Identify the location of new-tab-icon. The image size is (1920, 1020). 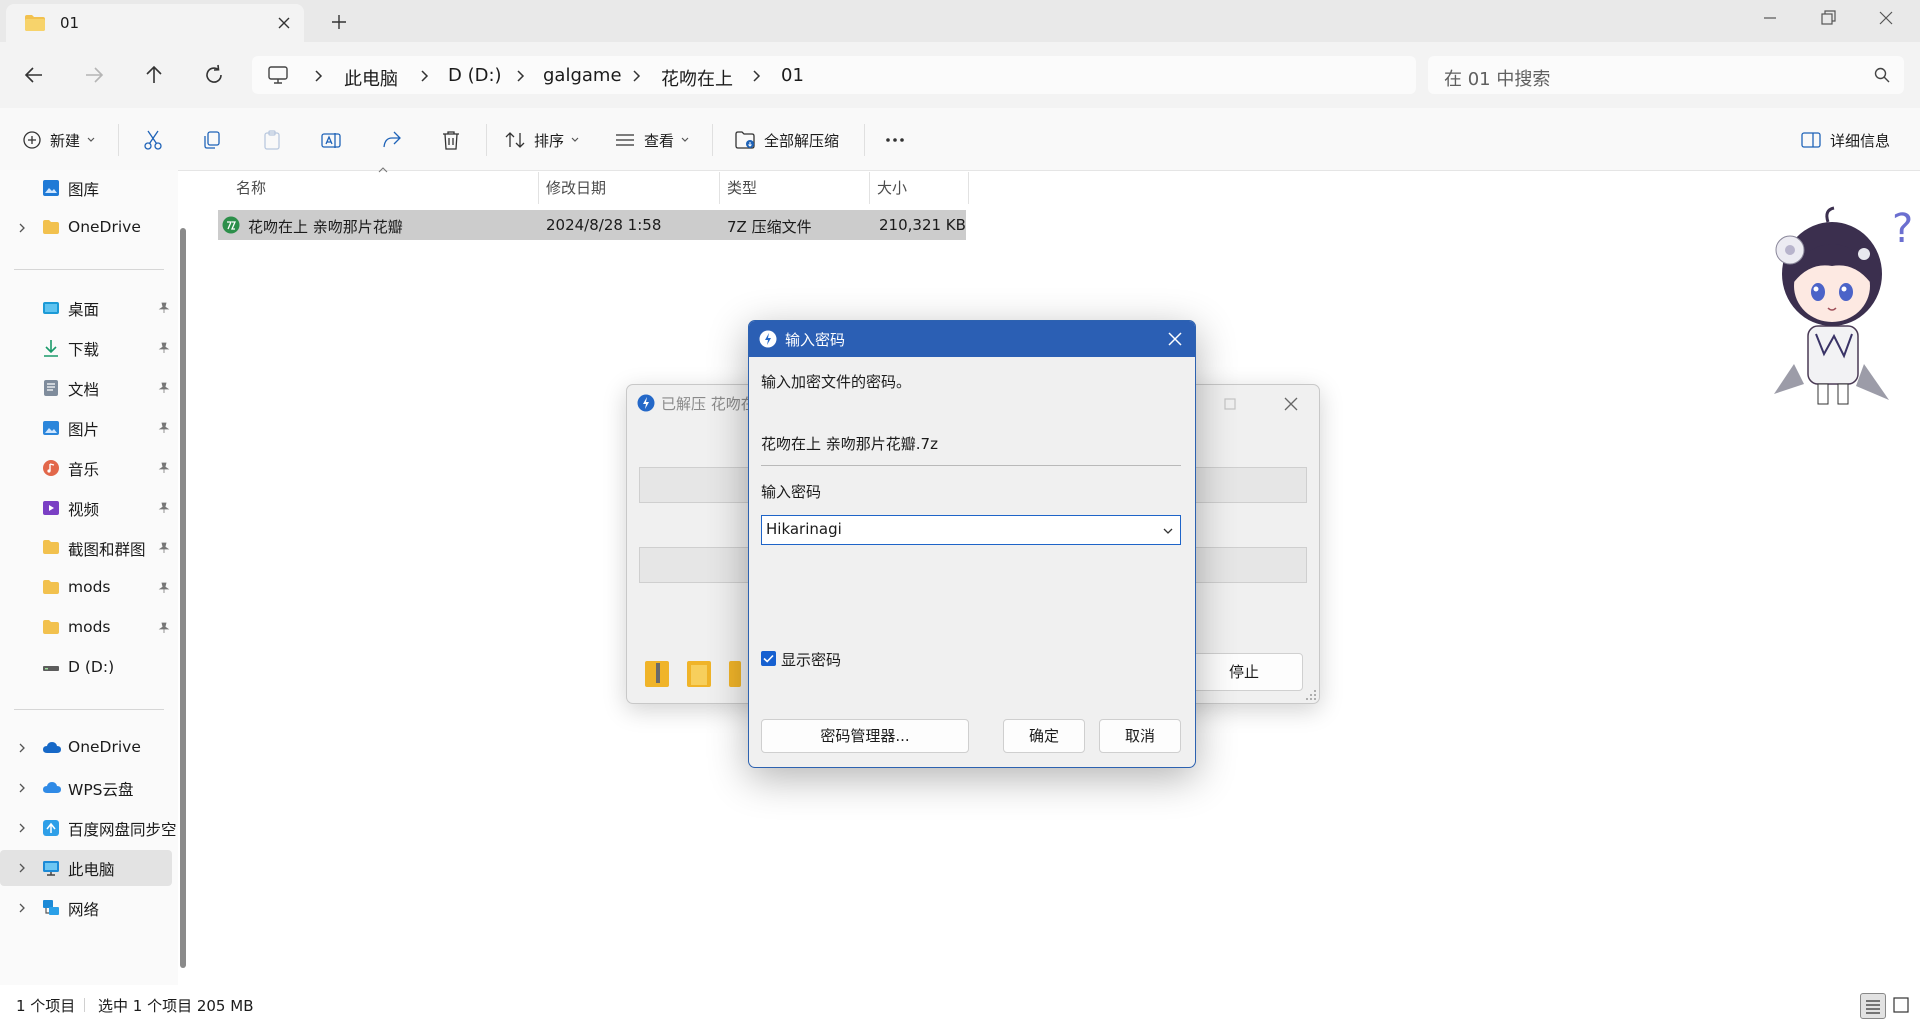
(339, 22).